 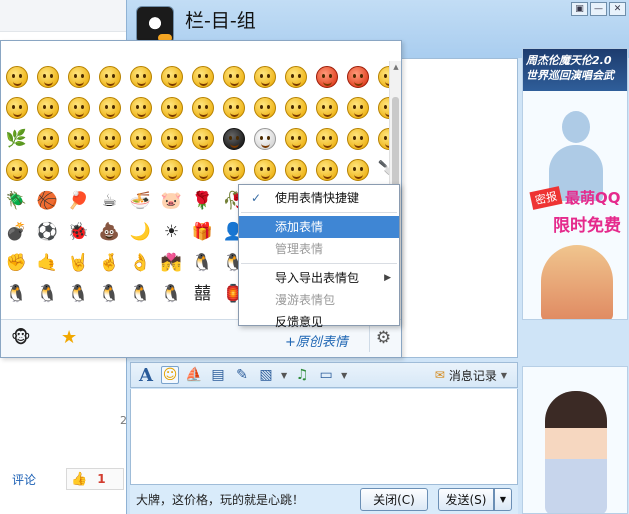 What do you see at coordinates (21, 338) in the screenshot?
I see `monkey-tab-icon: 🐵` at bounding box center [21, 338].